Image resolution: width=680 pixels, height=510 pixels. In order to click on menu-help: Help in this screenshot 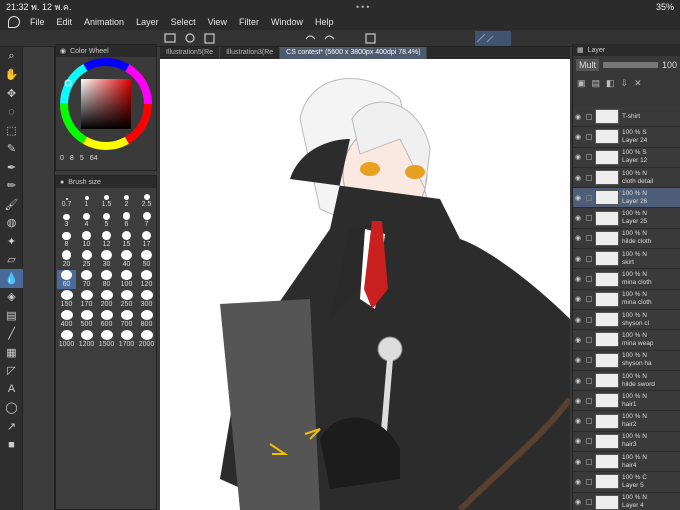, I will do `click(324, 22)`.